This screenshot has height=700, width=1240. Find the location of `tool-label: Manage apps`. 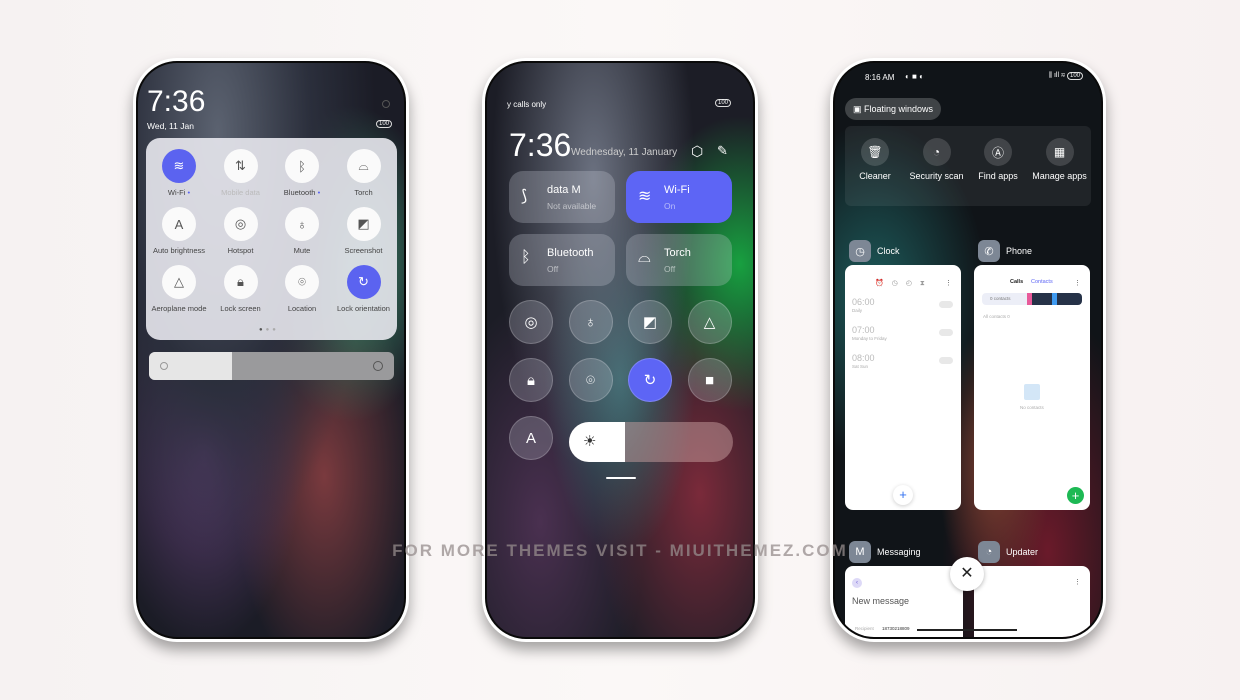

tool-label: Manage apps is located at coordinates (1059, 176).